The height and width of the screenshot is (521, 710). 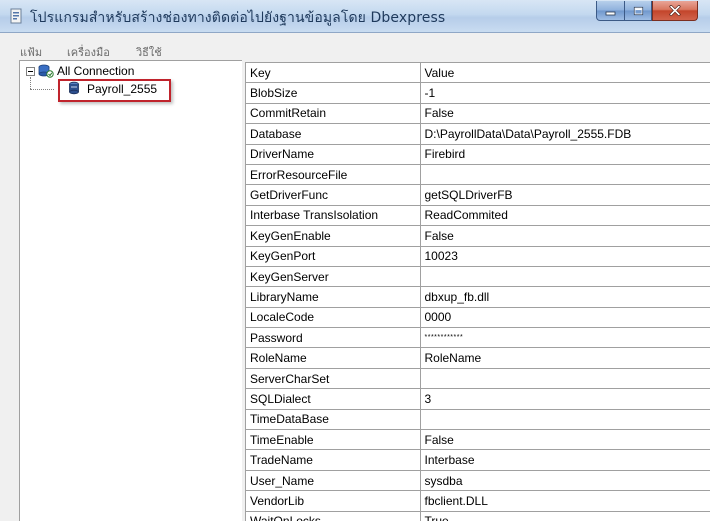 I want to click on table-row: RoleName RoleName, so click(x=478, y=358).